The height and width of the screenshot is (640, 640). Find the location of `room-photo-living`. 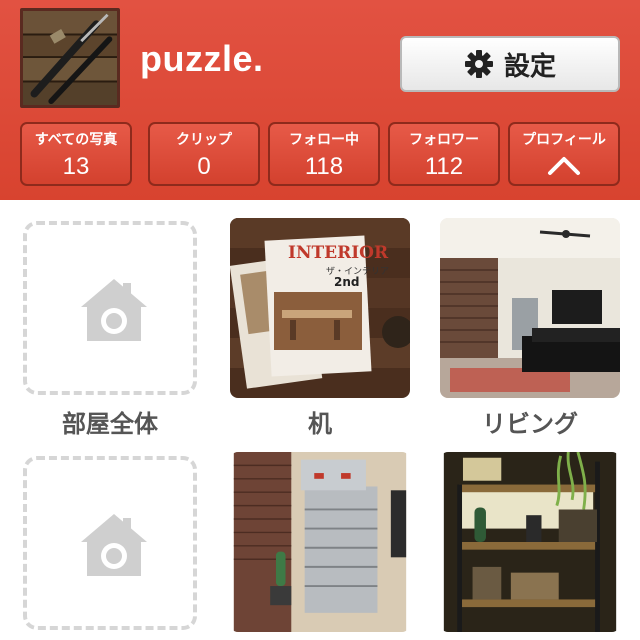

room-photo-living is located at coordinates (530, 308).